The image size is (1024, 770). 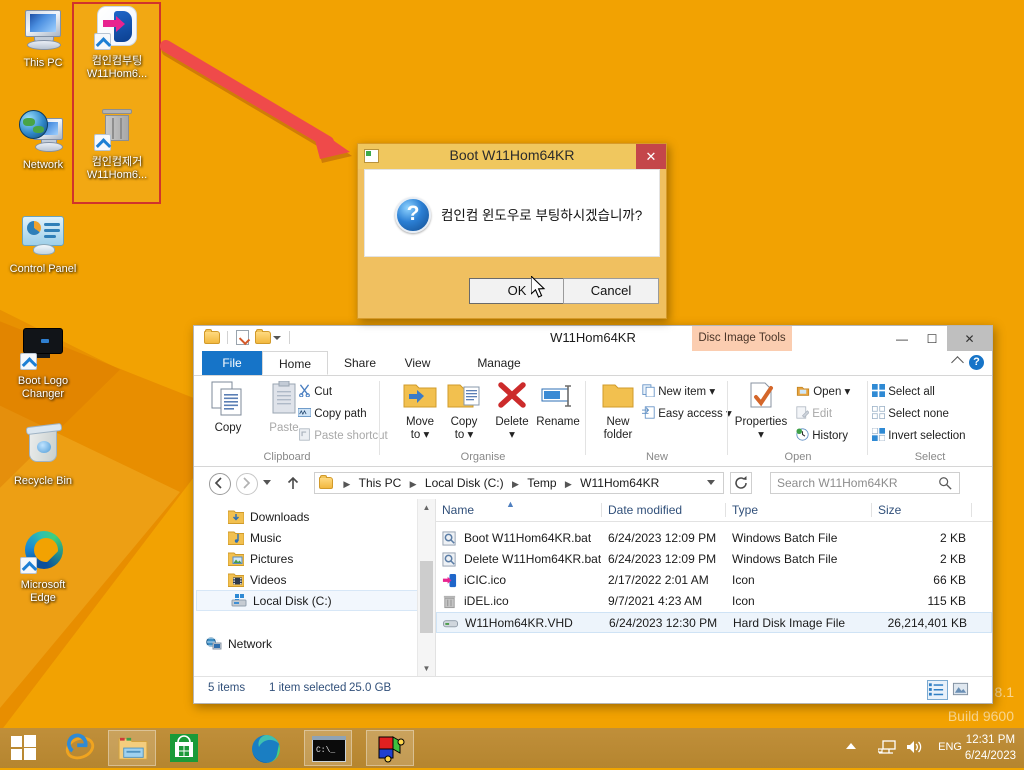 I want to click on up-arrow-icon, so click(x=293, y=484).